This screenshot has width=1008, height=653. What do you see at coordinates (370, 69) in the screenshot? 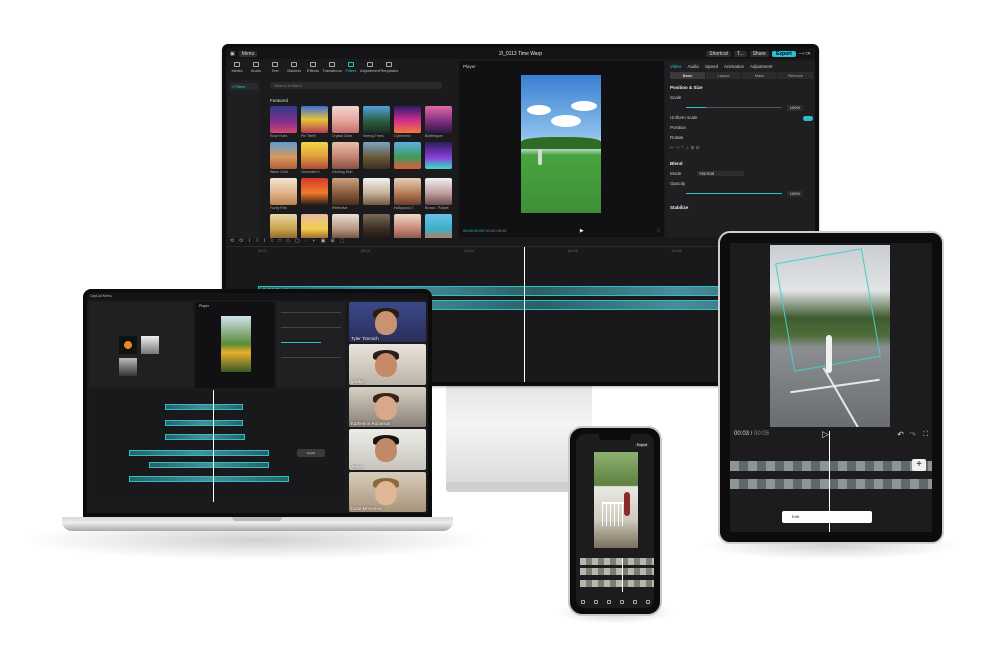
I see `tool-adjustment: Adjustment` at bounding box center [370, 69].